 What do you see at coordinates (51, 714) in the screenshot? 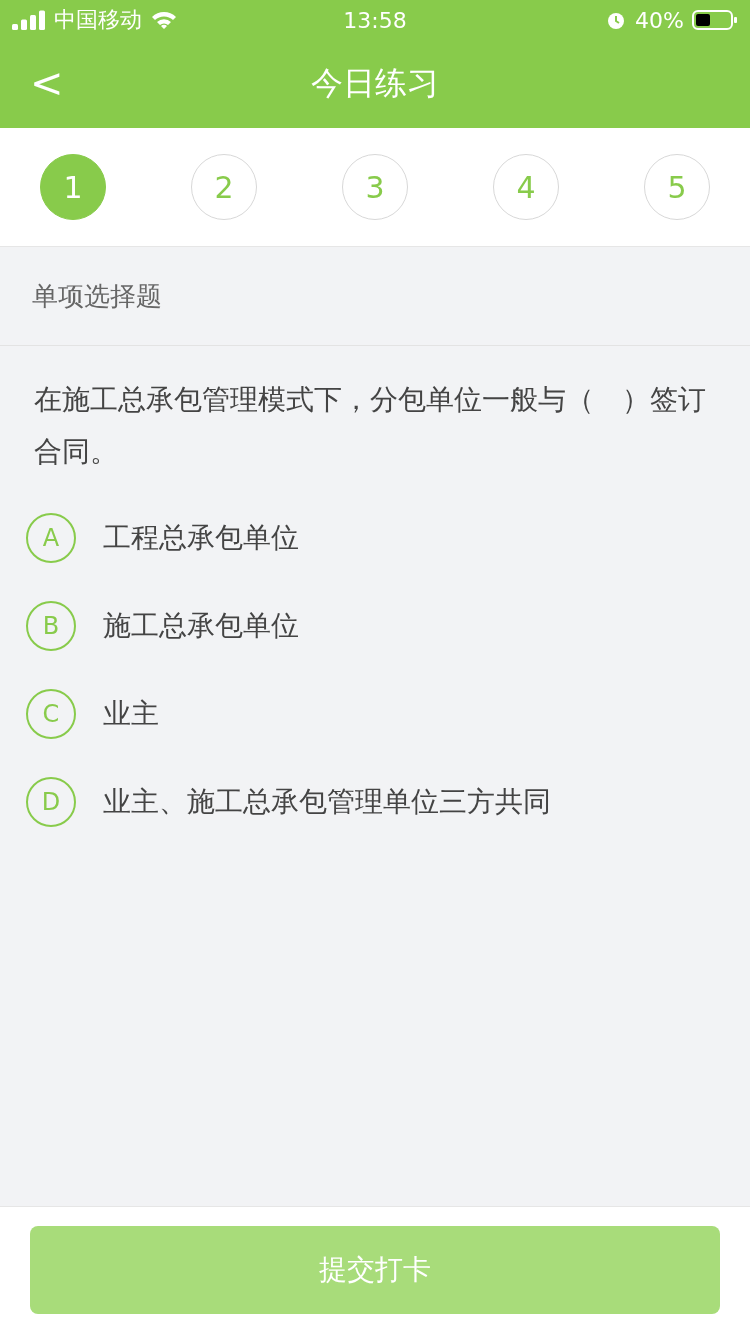
I see `option-letter: C` at bounding box center [51, 714].